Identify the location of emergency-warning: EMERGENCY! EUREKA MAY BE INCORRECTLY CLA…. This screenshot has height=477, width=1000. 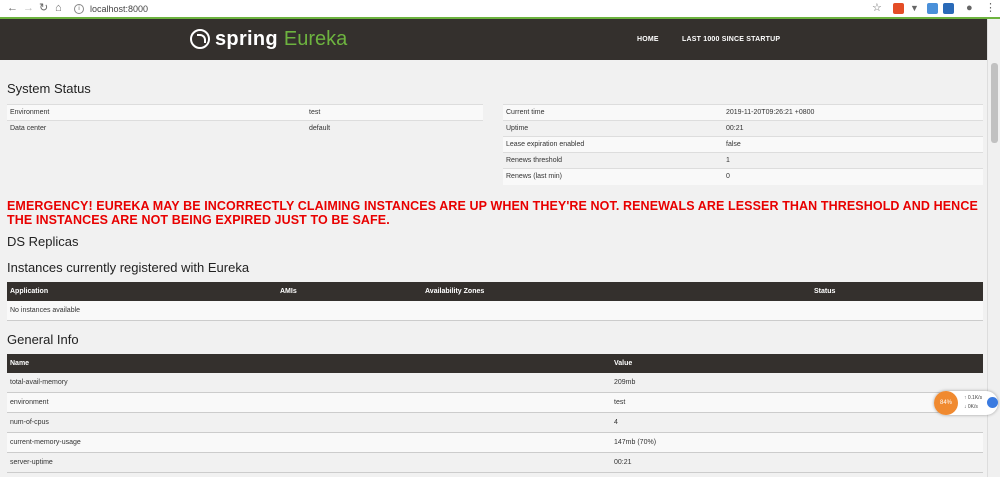
(492, 213).